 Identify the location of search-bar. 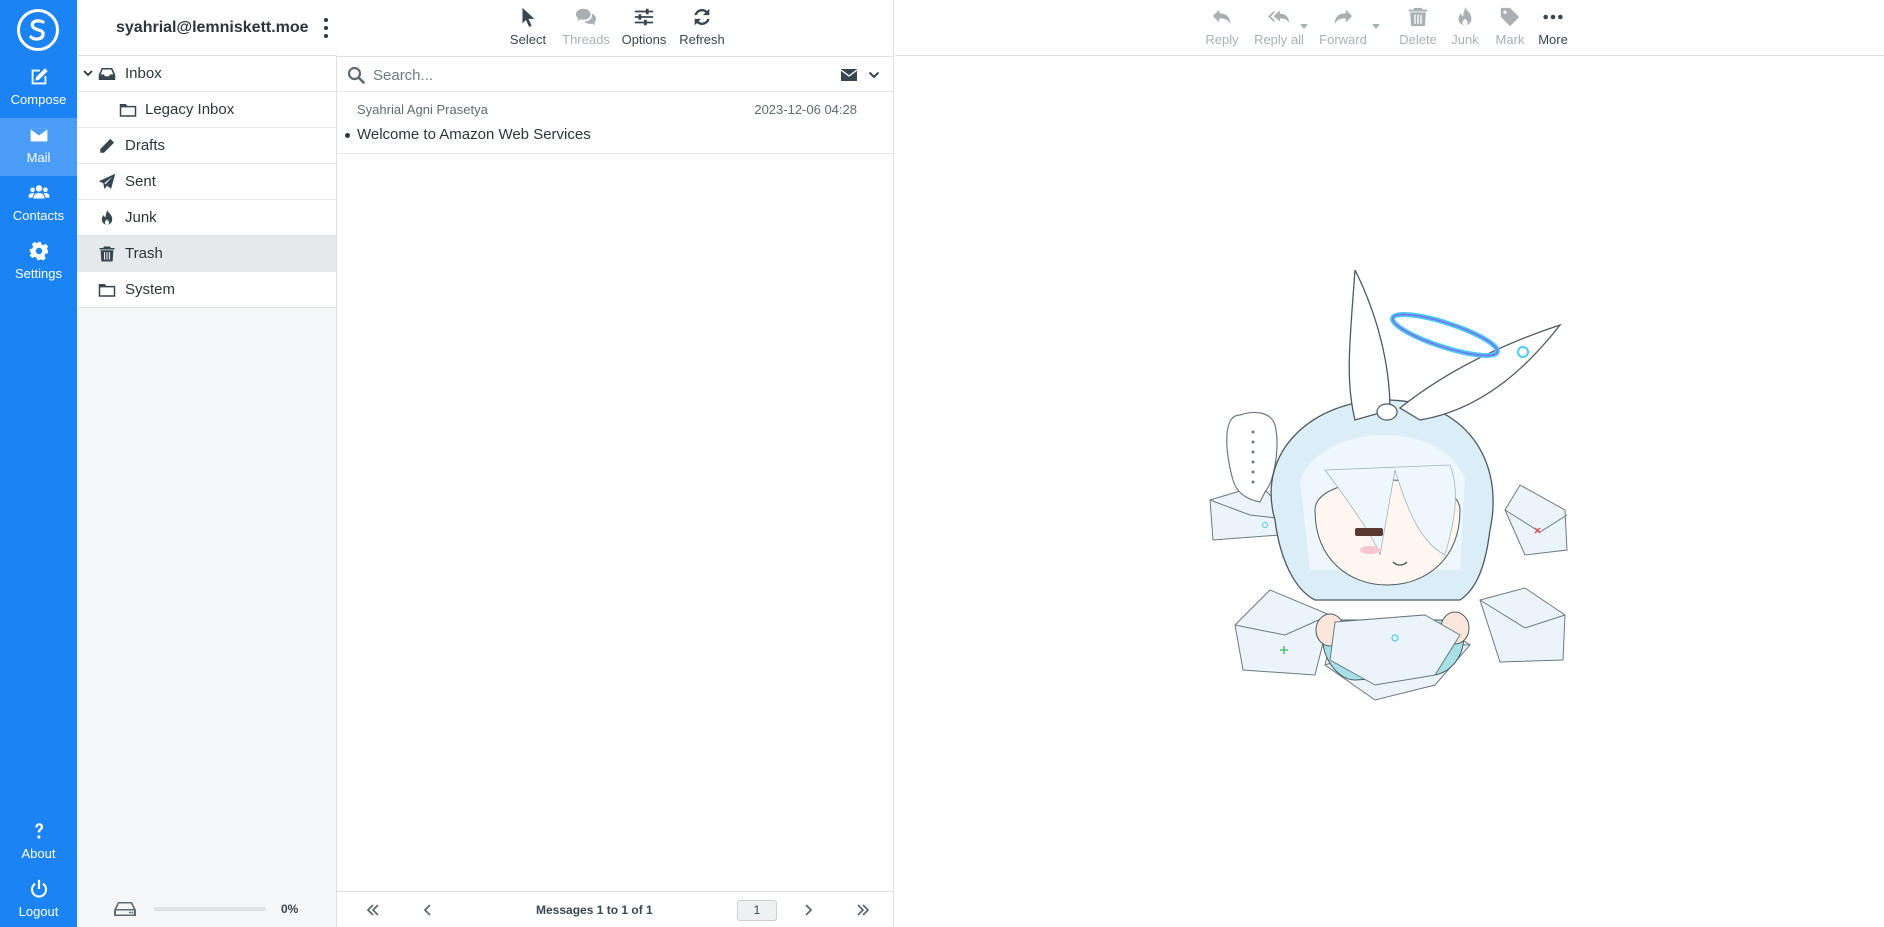
(615, 74).